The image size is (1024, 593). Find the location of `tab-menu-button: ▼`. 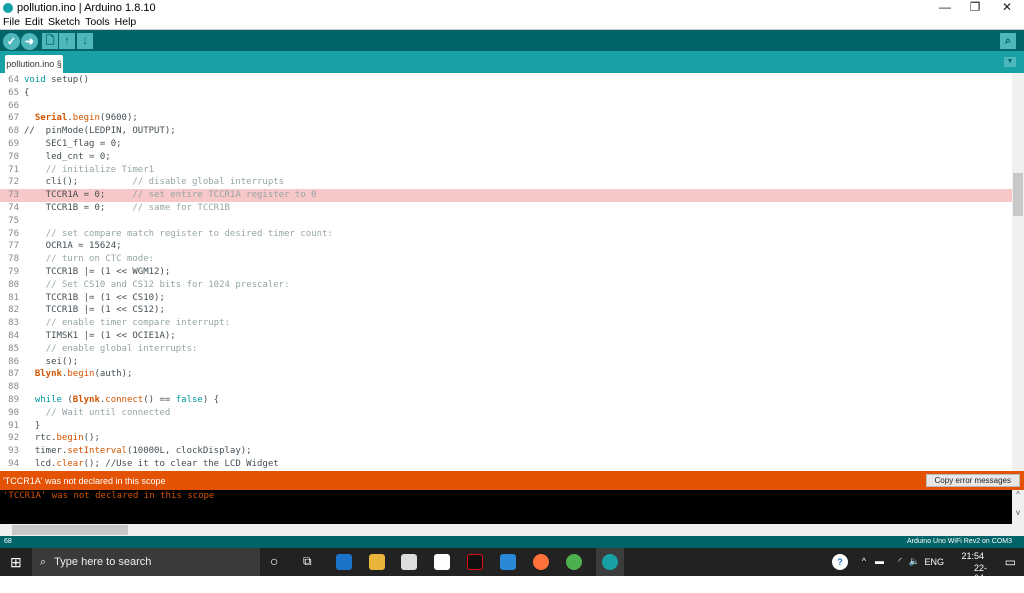

tab-menu-button: ▼ is located at coordinates (1010, 62).